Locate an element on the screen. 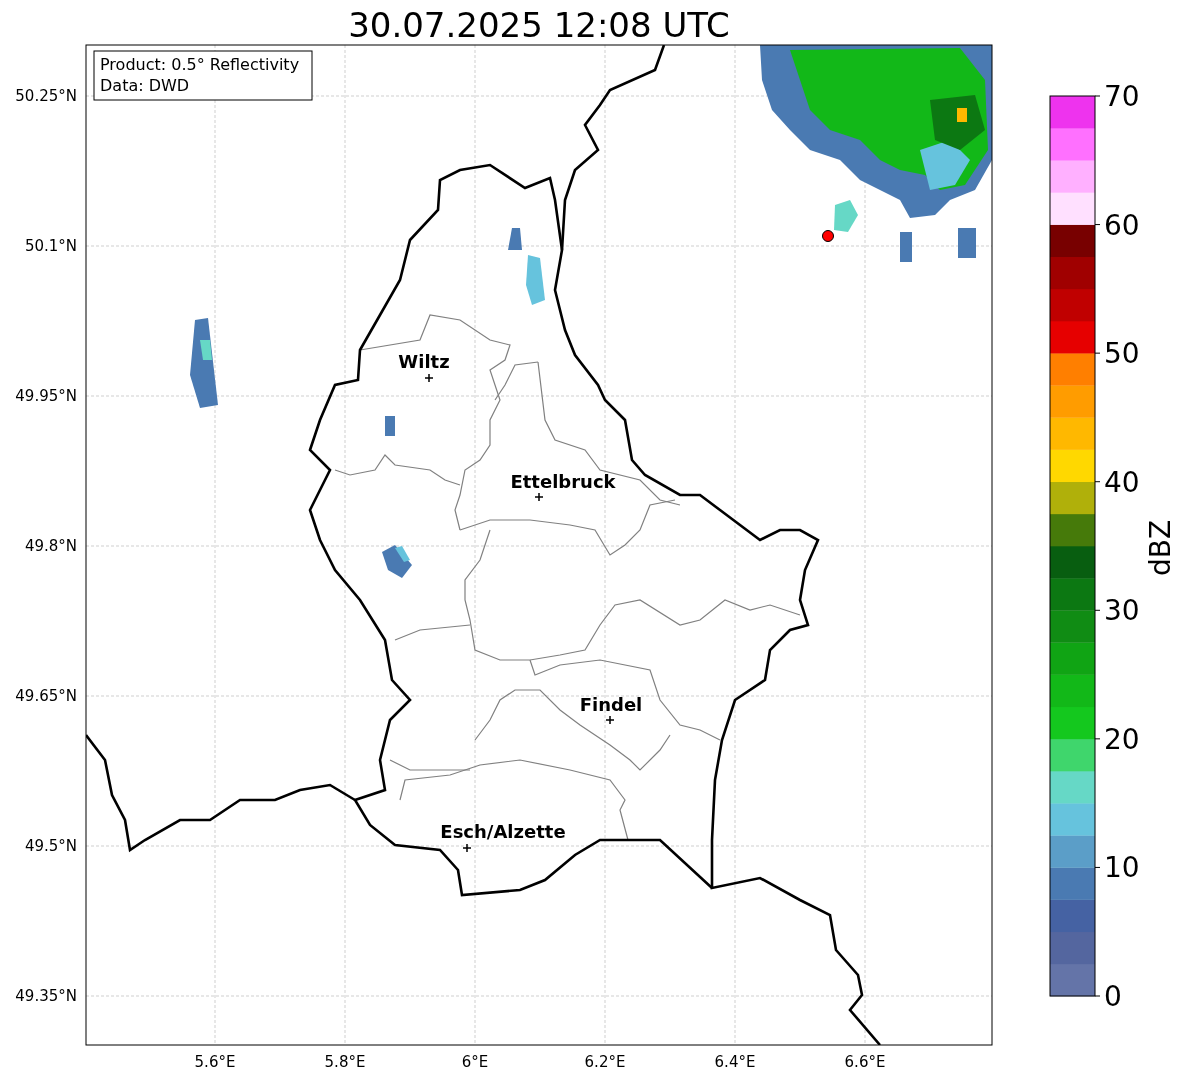 The width and height of the screenshot is (1184, 1081). tick-label: 5.6°E is located at coordinates (215, 1062).